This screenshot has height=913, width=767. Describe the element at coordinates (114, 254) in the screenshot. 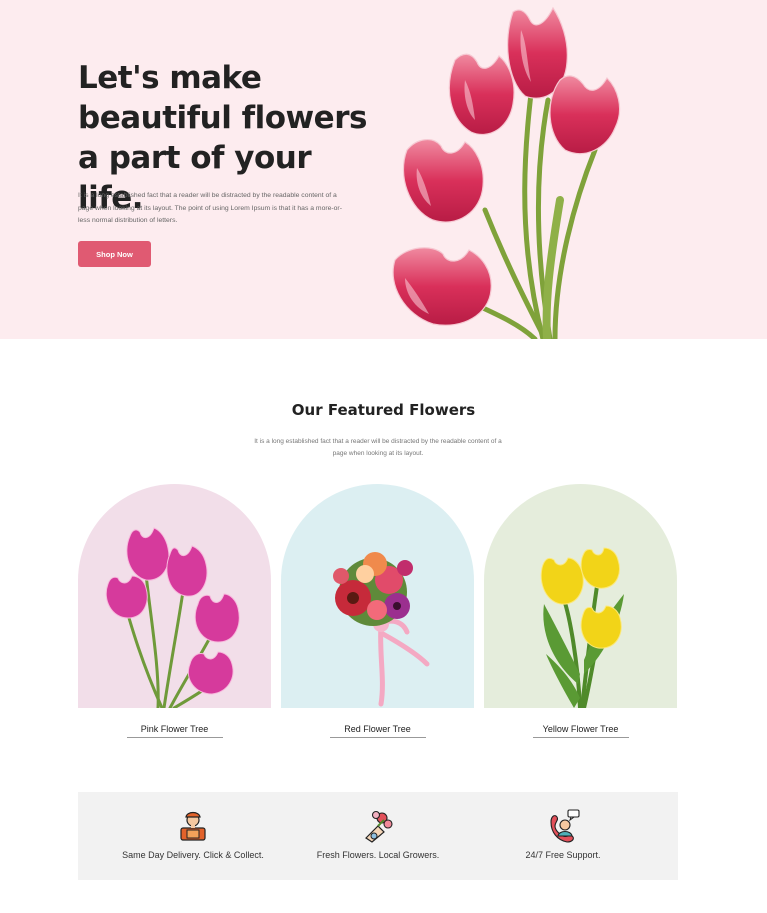

I see `shop-now-button: Shop Now` at that location.